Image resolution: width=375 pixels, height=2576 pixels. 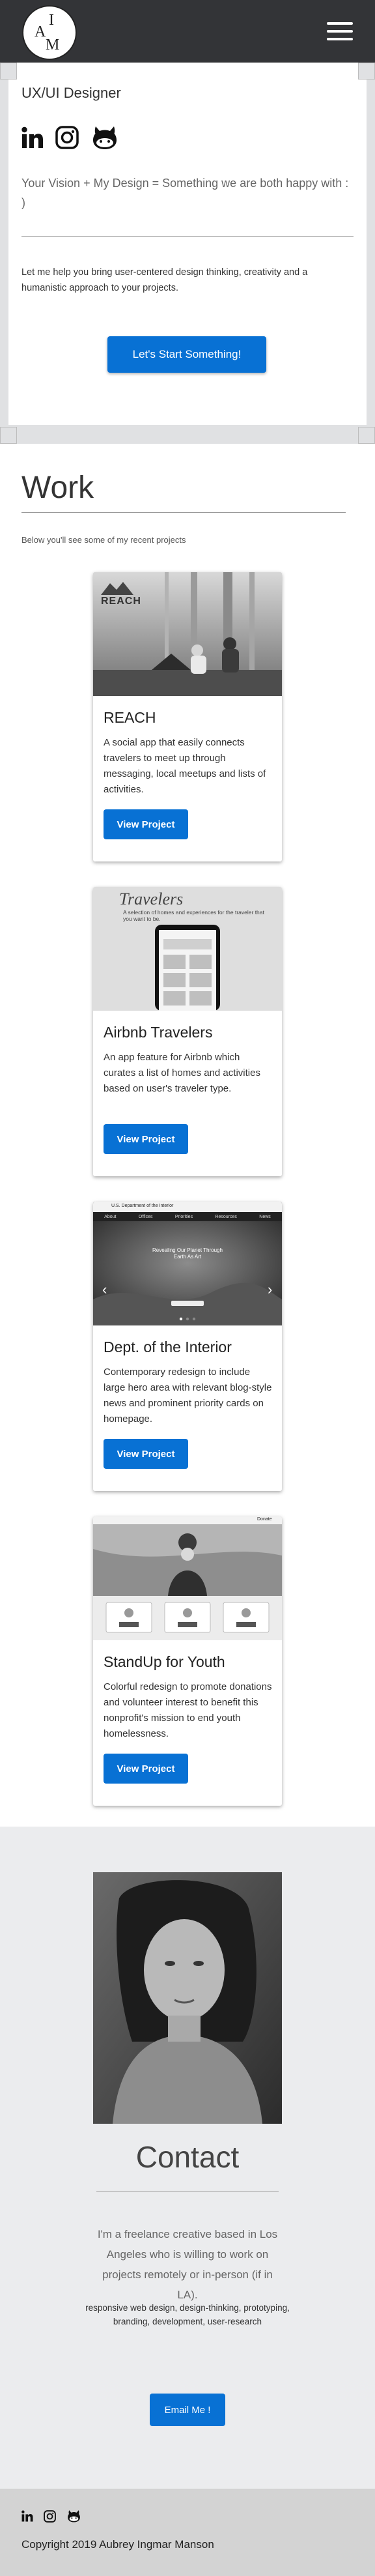 I want to click on hero-divider, so click(x=187, y=236).